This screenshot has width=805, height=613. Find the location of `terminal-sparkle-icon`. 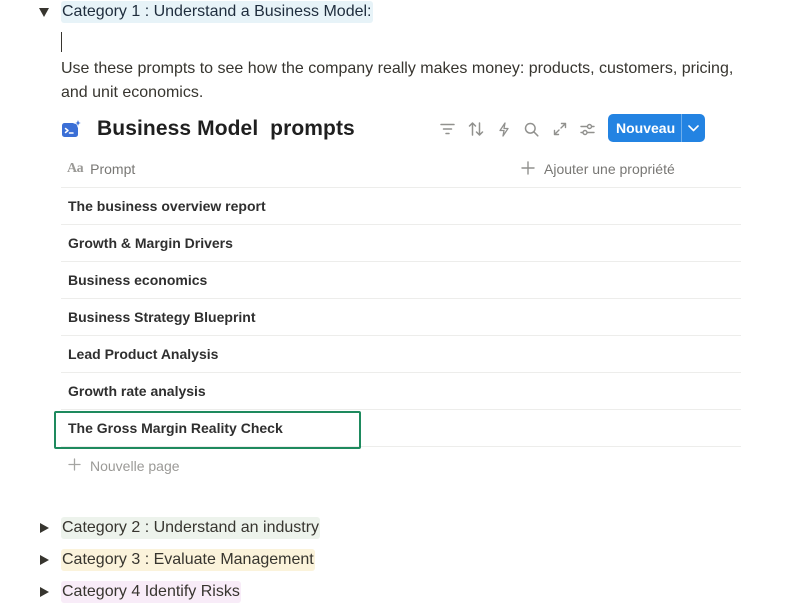

terminal-sparkle-icon is located at coordinates (72, 129).